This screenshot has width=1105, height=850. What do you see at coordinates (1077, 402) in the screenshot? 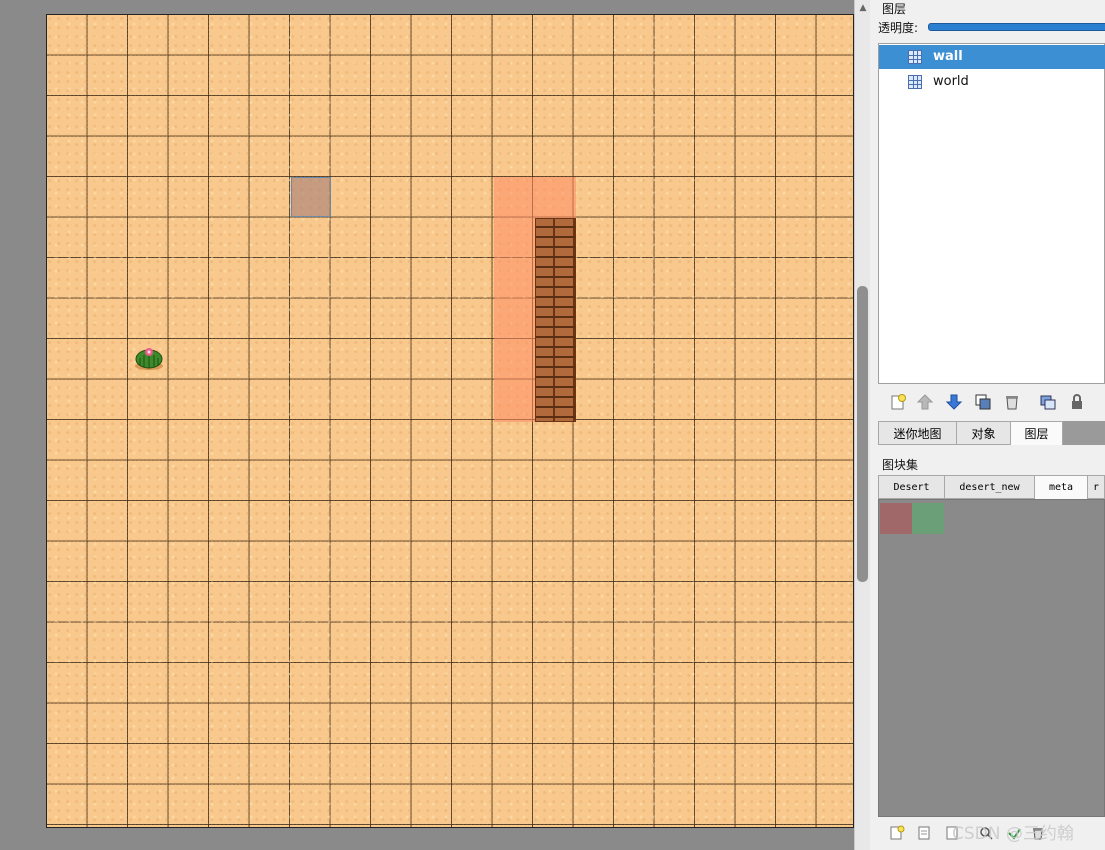
I see `lock-icon` at bounding box center [1077, 402].